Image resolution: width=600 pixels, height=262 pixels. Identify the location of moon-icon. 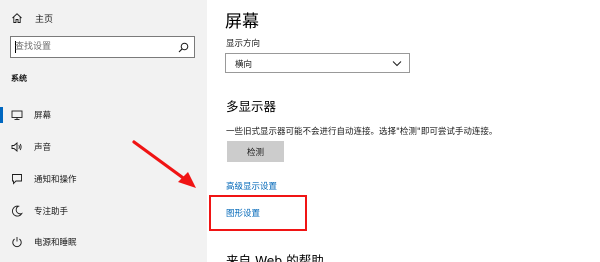
(17, 211).